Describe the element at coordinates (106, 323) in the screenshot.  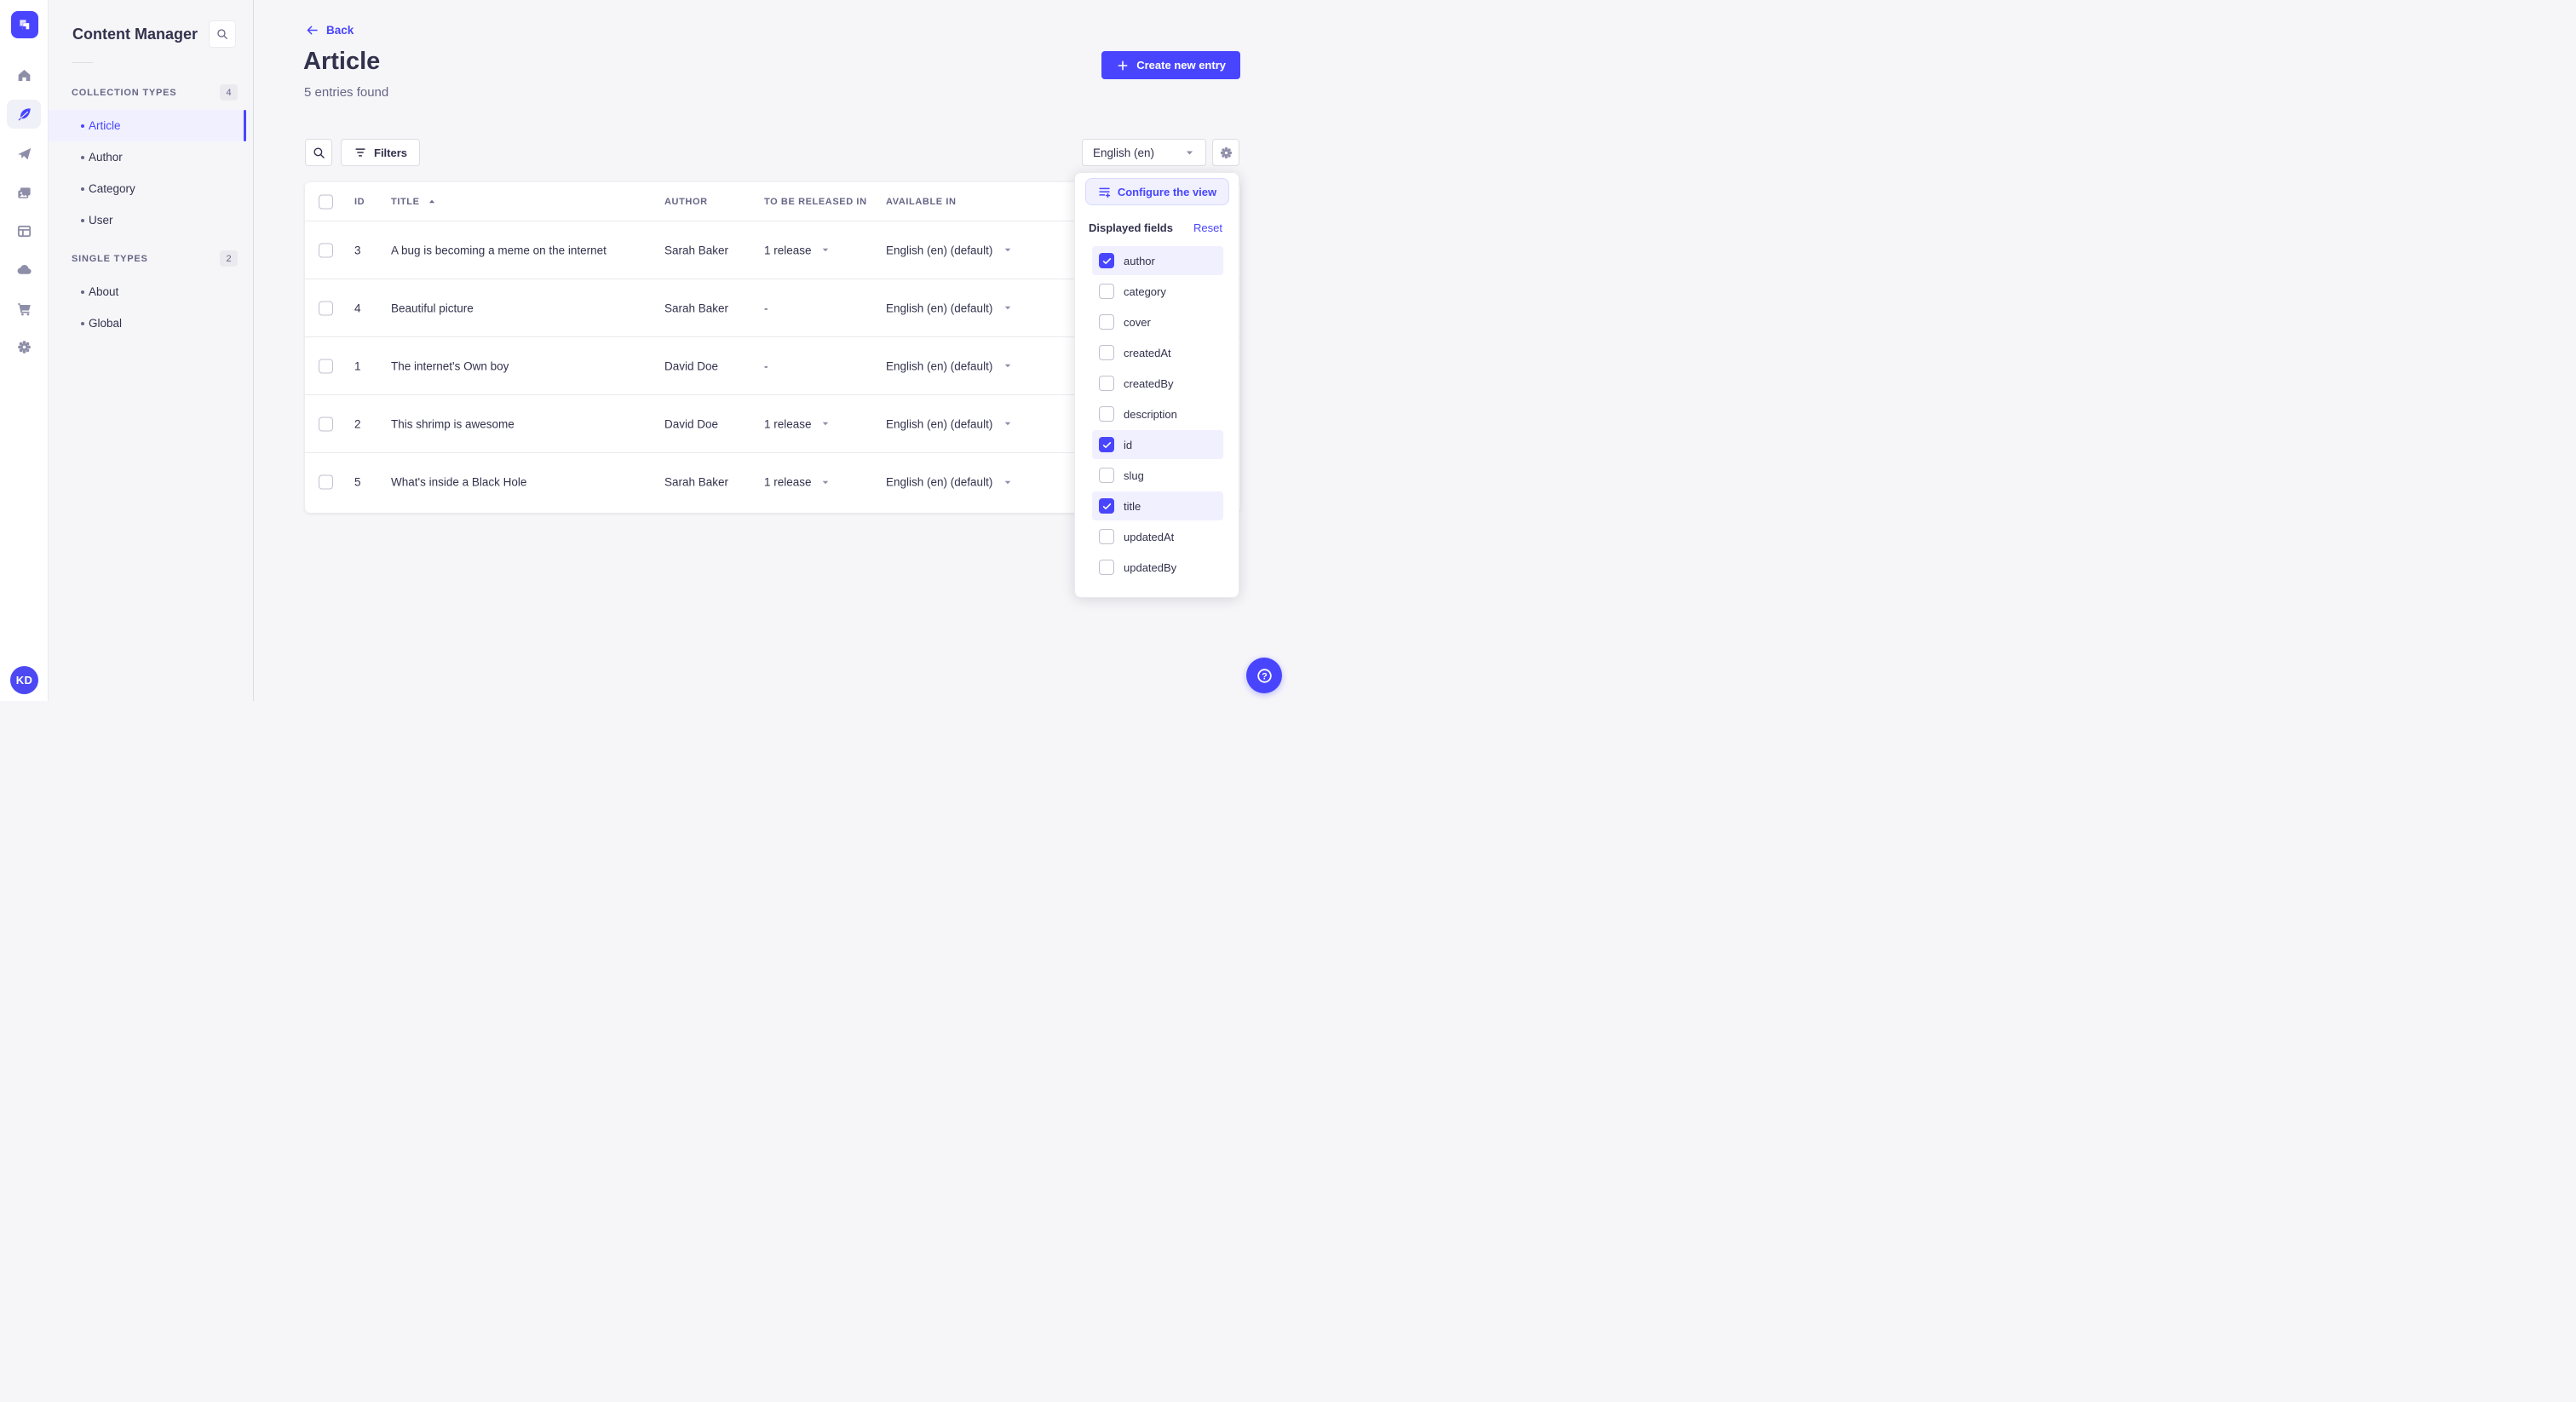
I see `sidebar-item-label: Global` at that location.